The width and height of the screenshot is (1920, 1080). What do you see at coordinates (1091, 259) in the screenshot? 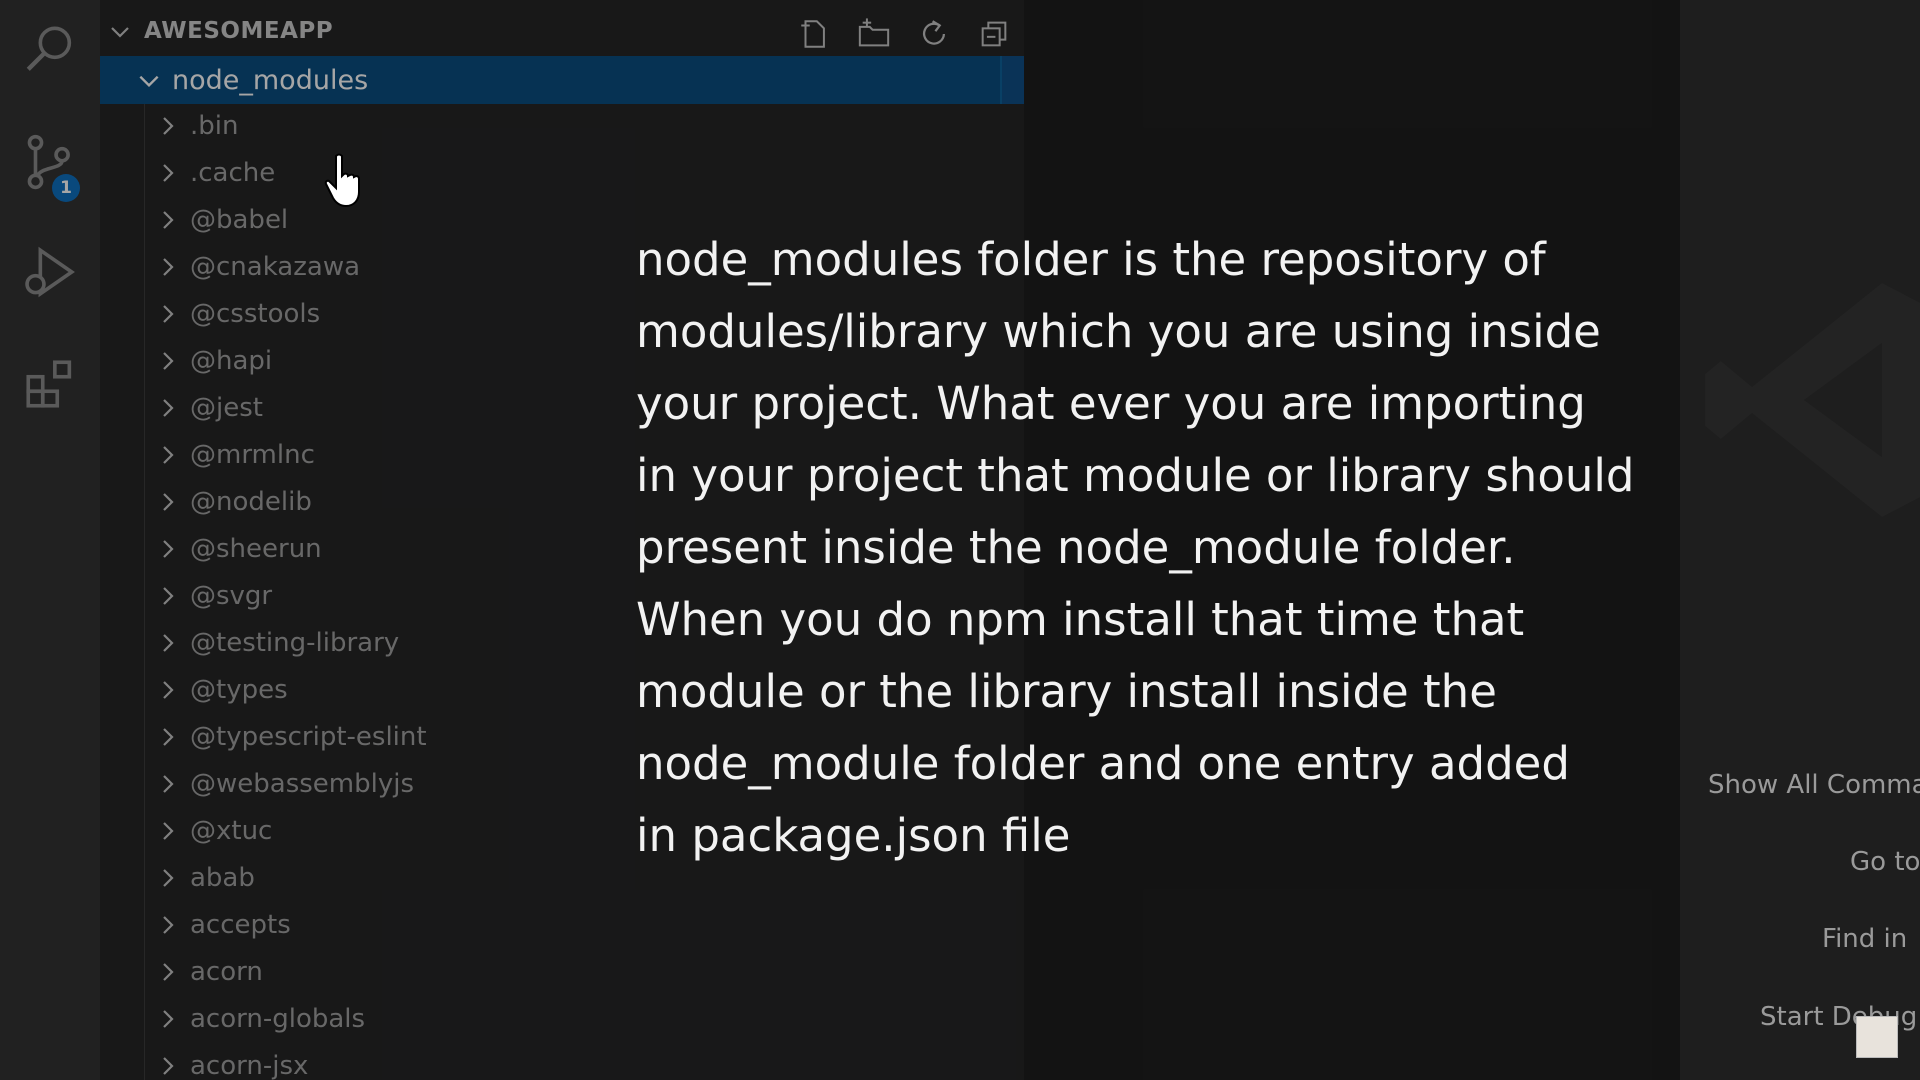
I see `caption-line: node_modules folder is the repository of` at bounding box center [1091, 259].